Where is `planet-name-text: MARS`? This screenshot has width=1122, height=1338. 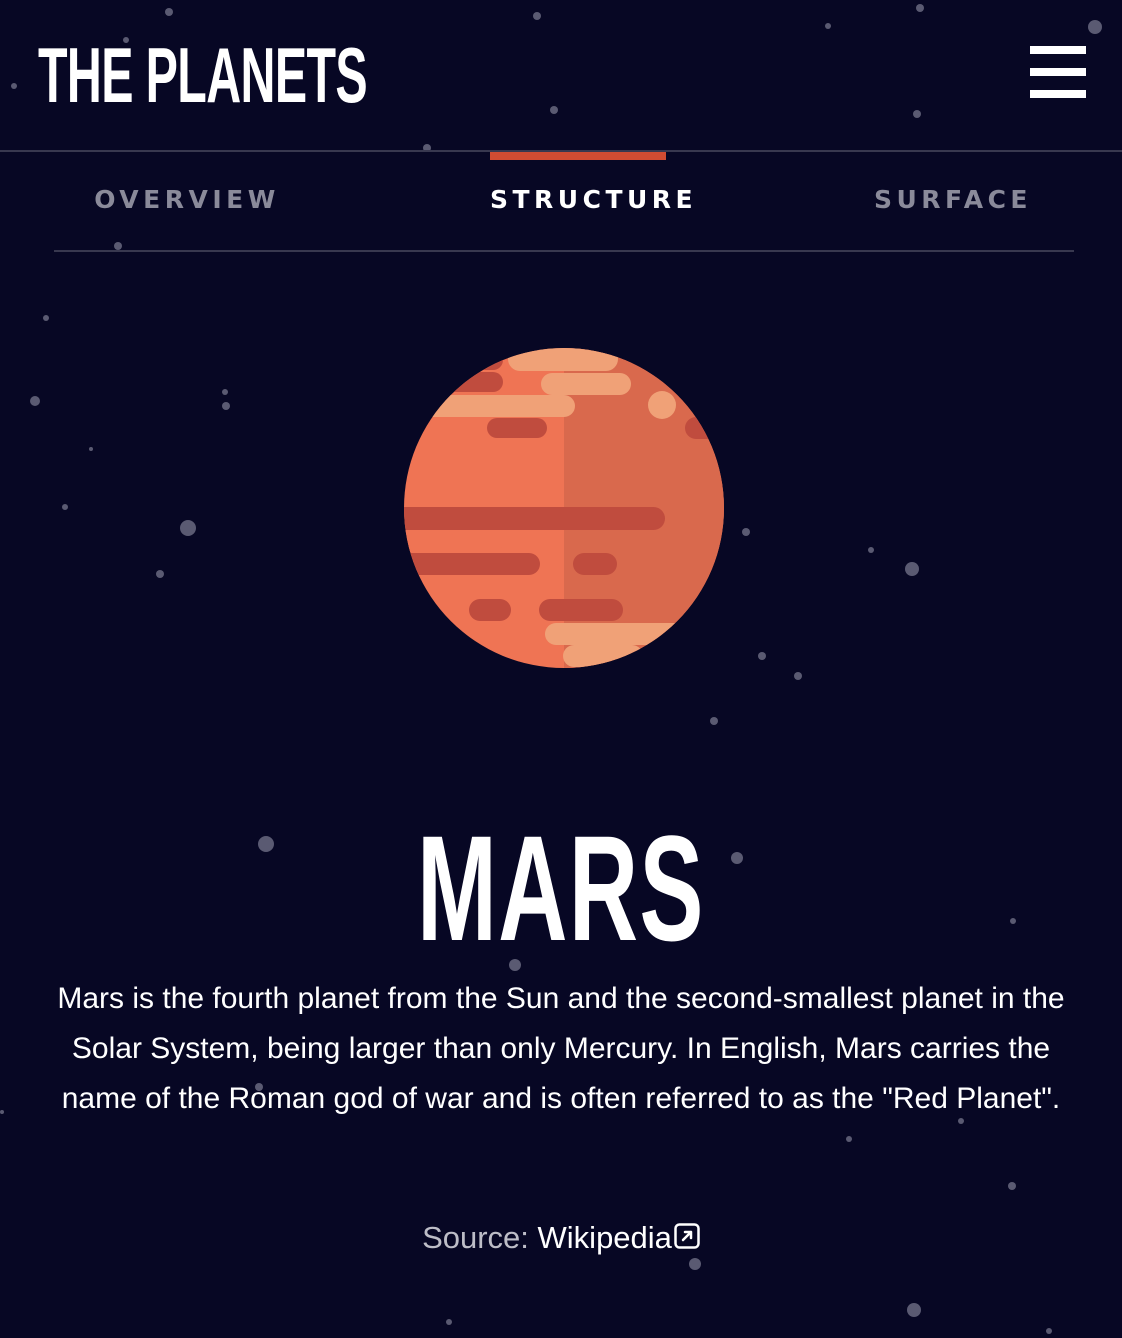 planet-name-text: MARS is located at coordinates (561, 888).